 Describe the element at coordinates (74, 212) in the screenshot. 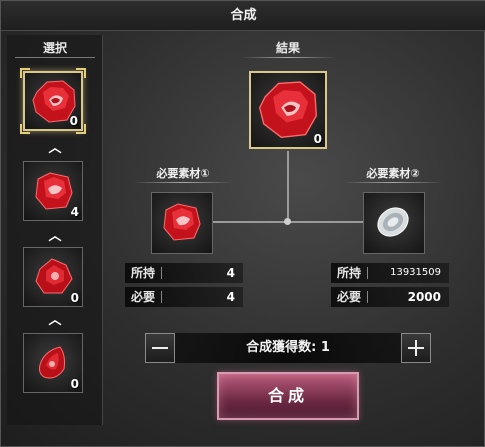

I see `item-count: 4` at that location.